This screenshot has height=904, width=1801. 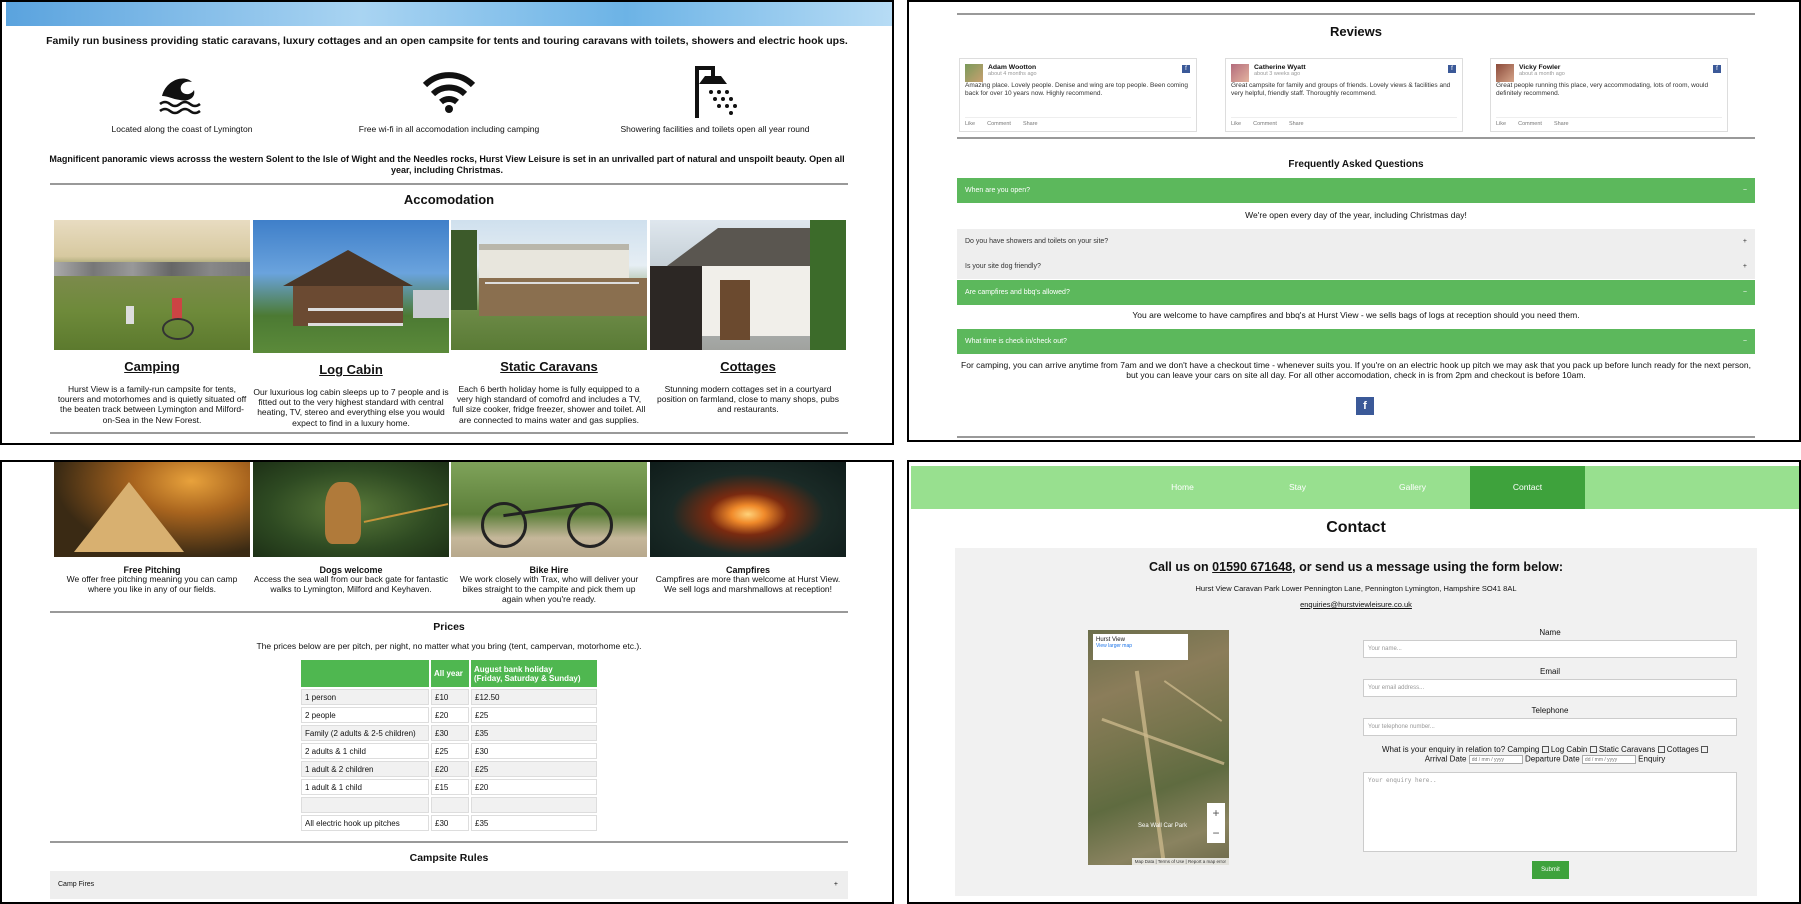 What do you see at coordinates (1550, 870) in the screenshot?
I see `submit-button: Submit` at bounding box center [1550, 870].